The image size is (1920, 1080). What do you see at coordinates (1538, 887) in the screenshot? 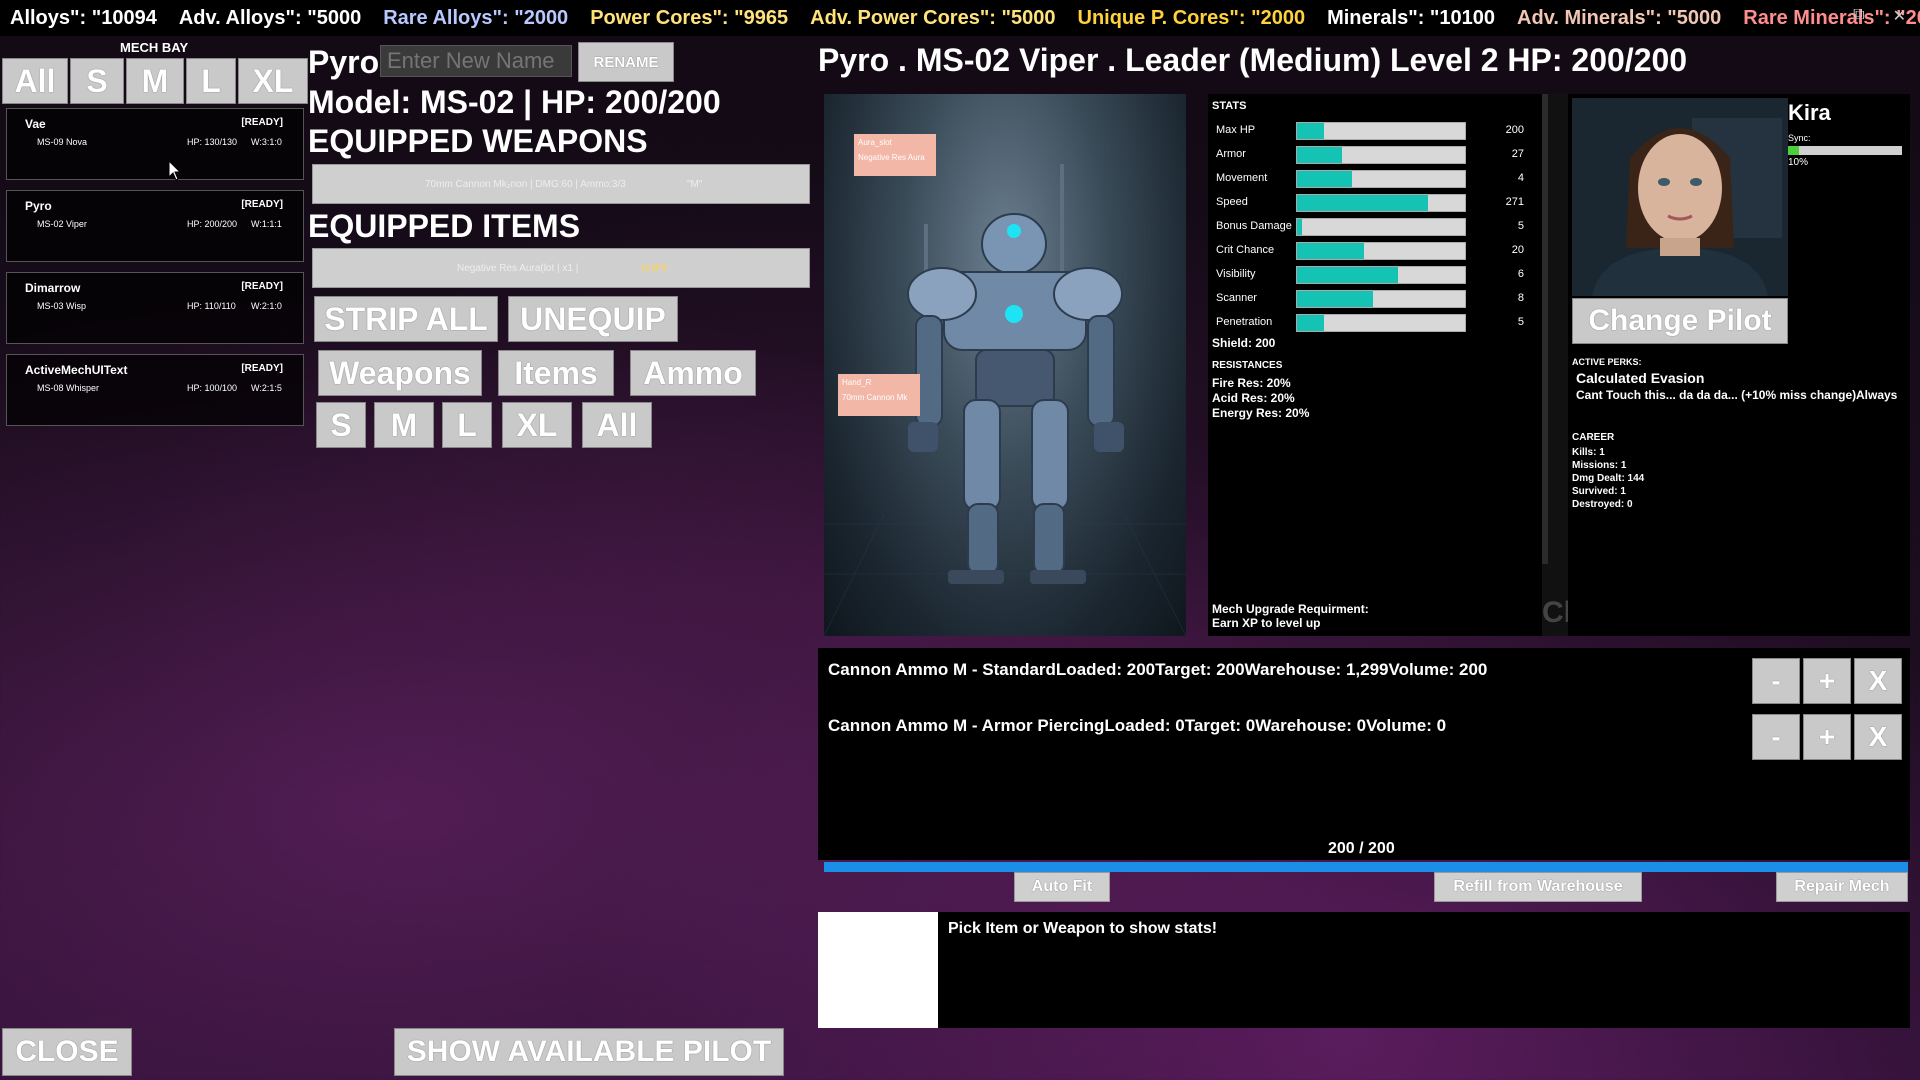
I see `refill-warehouse-button: Refill from Warehouse` at bounding box center [1538, 887].